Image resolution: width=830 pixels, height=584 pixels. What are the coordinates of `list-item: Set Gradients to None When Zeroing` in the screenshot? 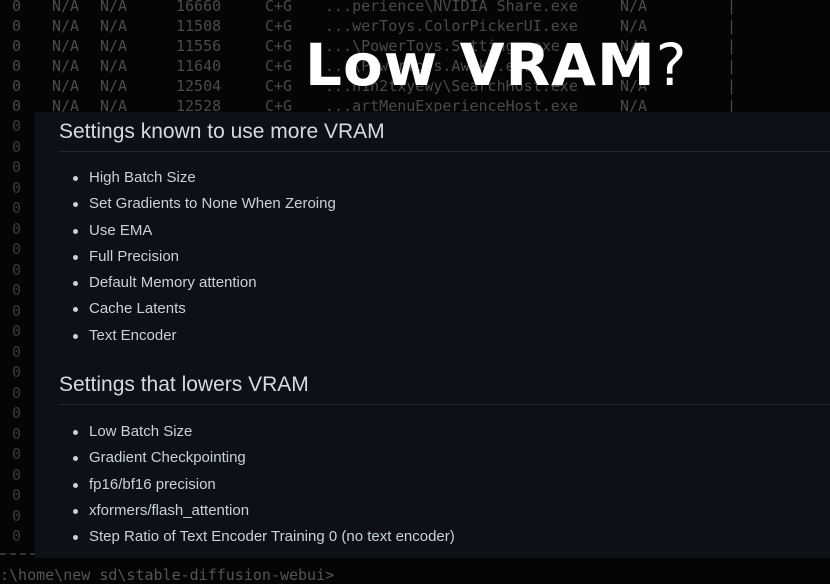 It's located at (197, 204).